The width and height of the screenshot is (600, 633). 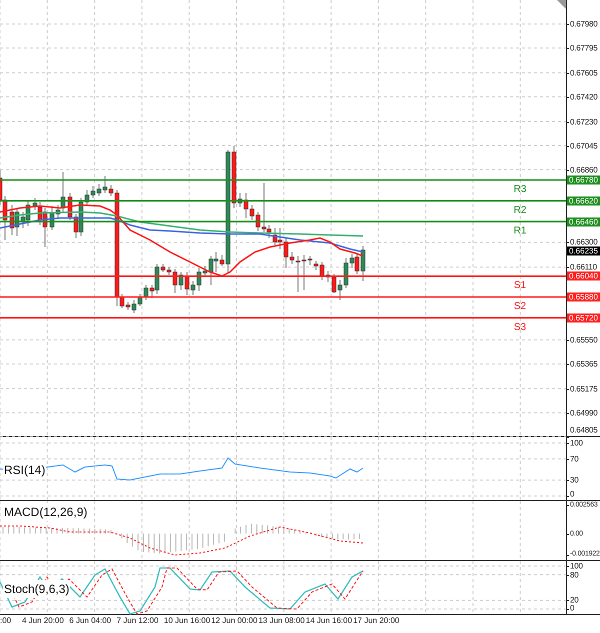 I want to click on axis-label: 0.67980, so click(x=583, y=24).